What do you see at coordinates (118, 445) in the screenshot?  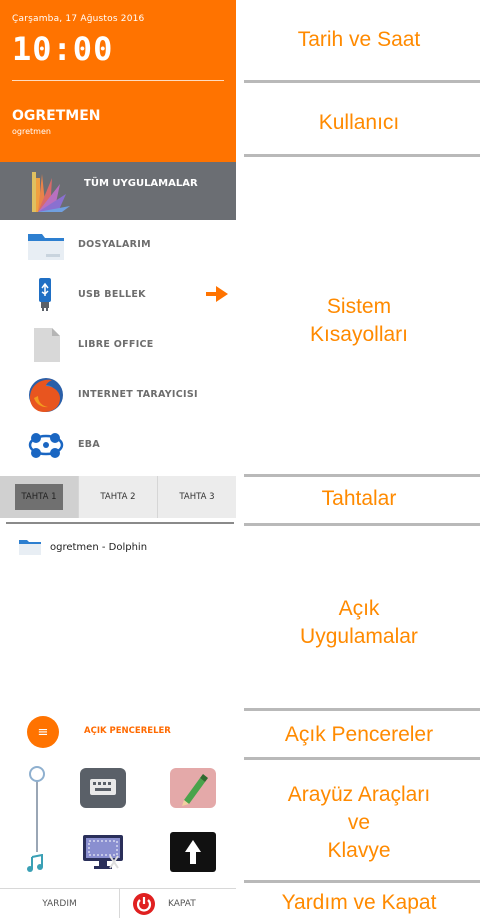 I see `shortcut-eba: EBA` at bounding box center [118, 445].